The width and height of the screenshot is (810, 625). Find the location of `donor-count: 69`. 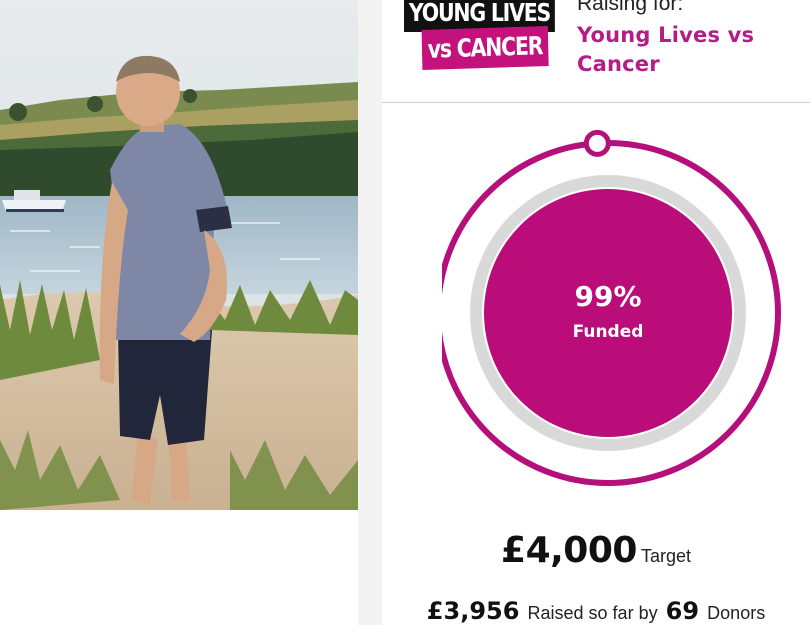

donor-count: 69 is located at coordinates (682, 611).